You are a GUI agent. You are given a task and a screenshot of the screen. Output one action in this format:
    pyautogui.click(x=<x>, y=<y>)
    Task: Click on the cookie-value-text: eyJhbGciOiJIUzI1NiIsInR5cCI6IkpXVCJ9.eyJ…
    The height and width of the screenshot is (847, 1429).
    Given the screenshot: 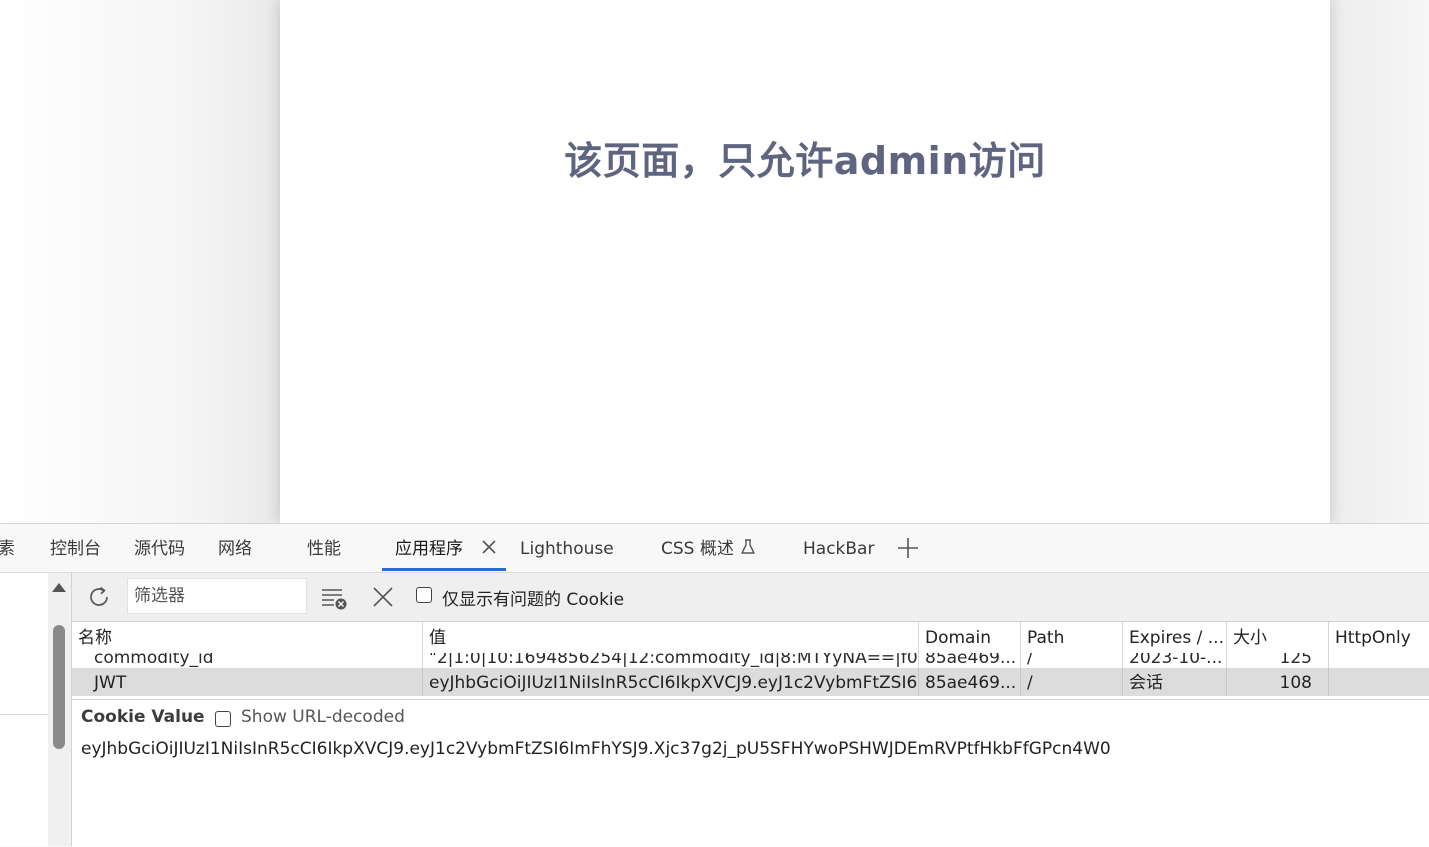 What is the action you would take?
    pyautogui.click(x=596, y=749)
    